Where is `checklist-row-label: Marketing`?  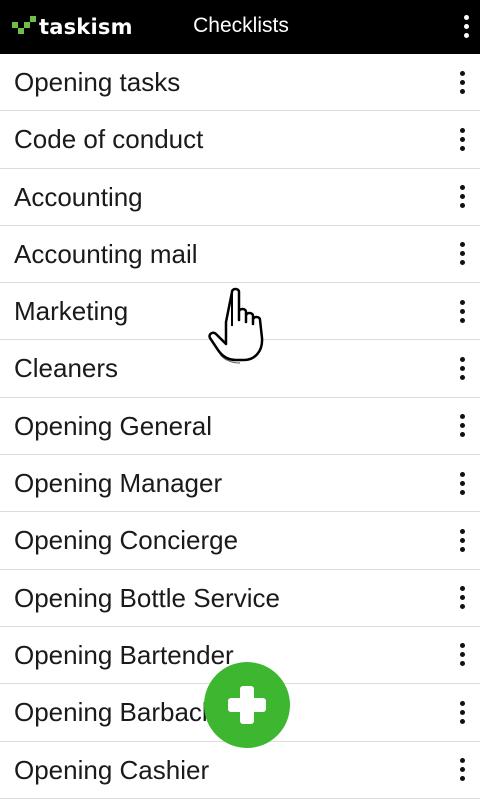
checklist-row-label: Marketing is located at coordinates (71, 311).